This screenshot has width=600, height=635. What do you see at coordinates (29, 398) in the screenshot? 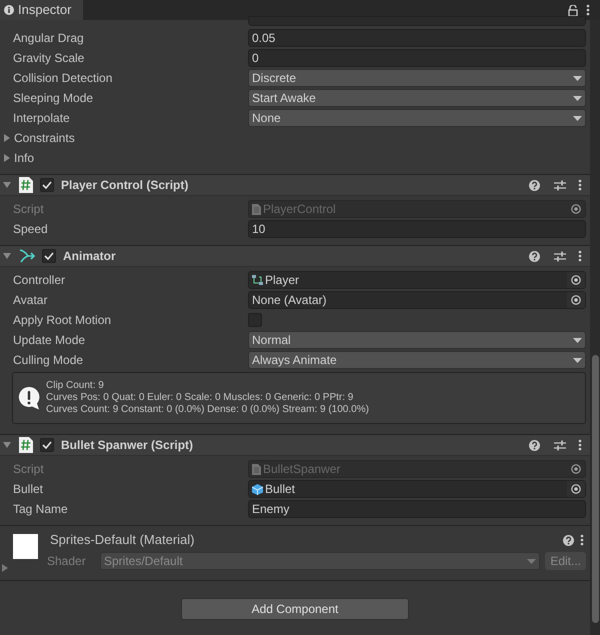
I see `warning-bubble-icon` at bounding box center [29, 398].